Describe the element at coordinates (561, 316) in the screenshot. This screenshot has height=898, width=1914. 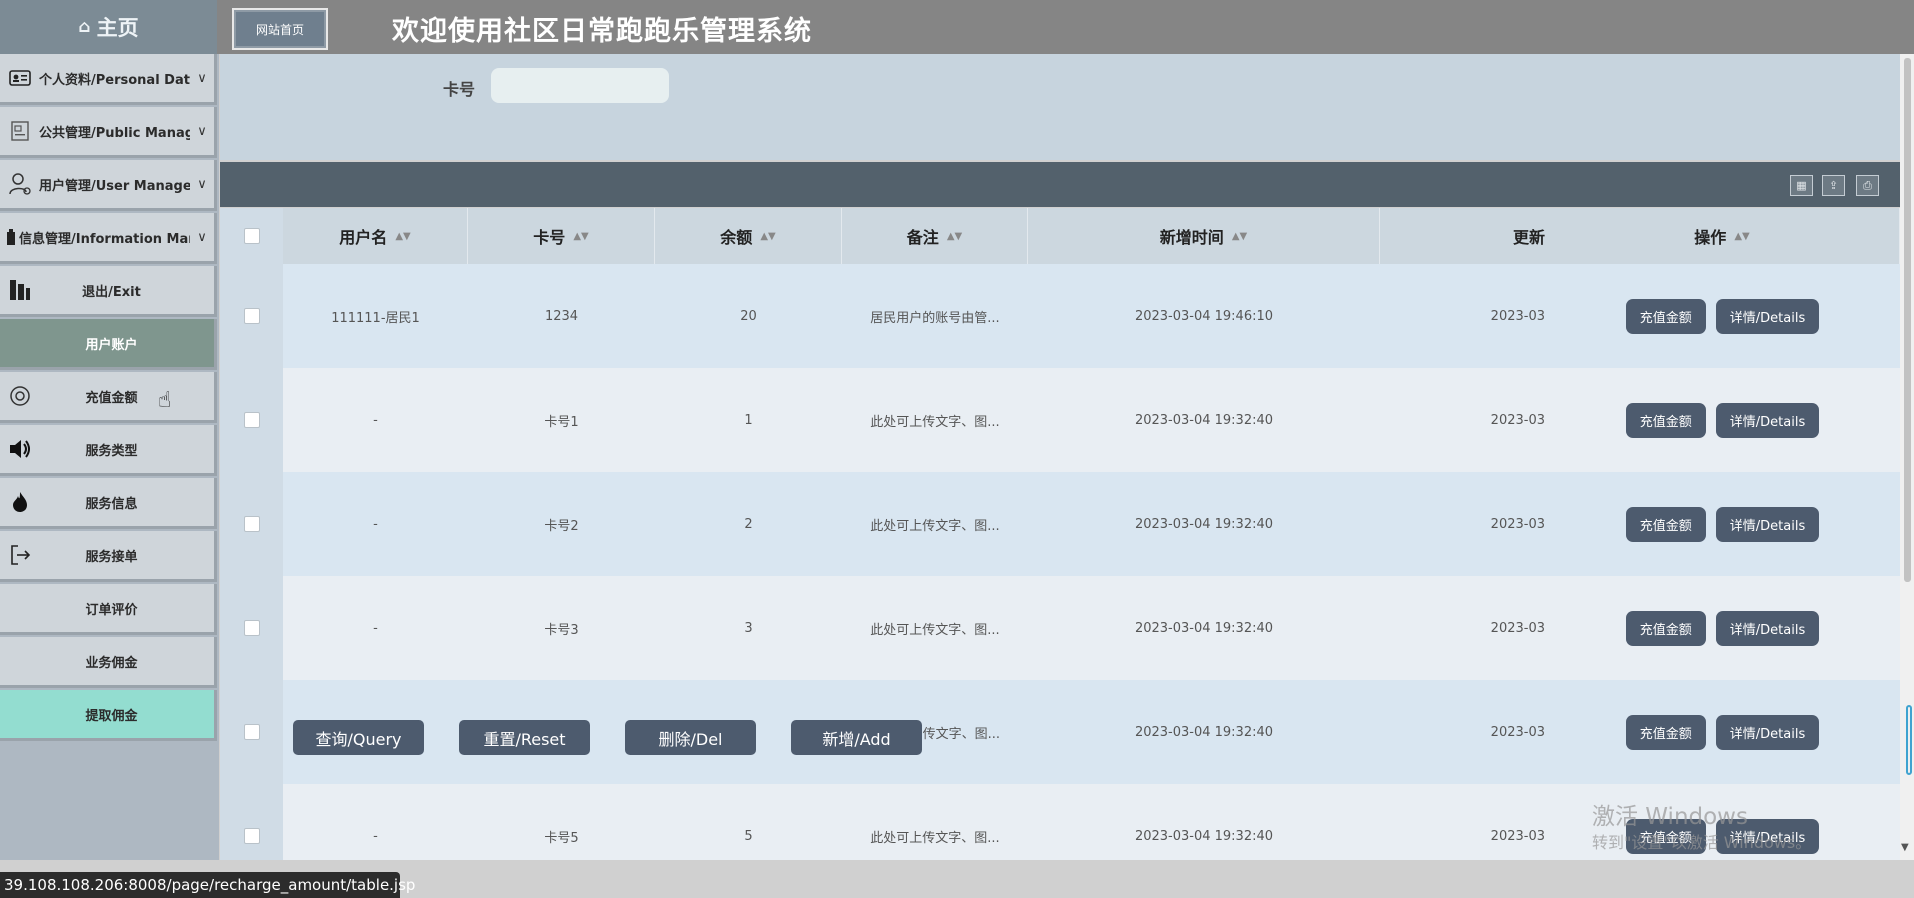
I see `cell-card-number: 1234` at that location.